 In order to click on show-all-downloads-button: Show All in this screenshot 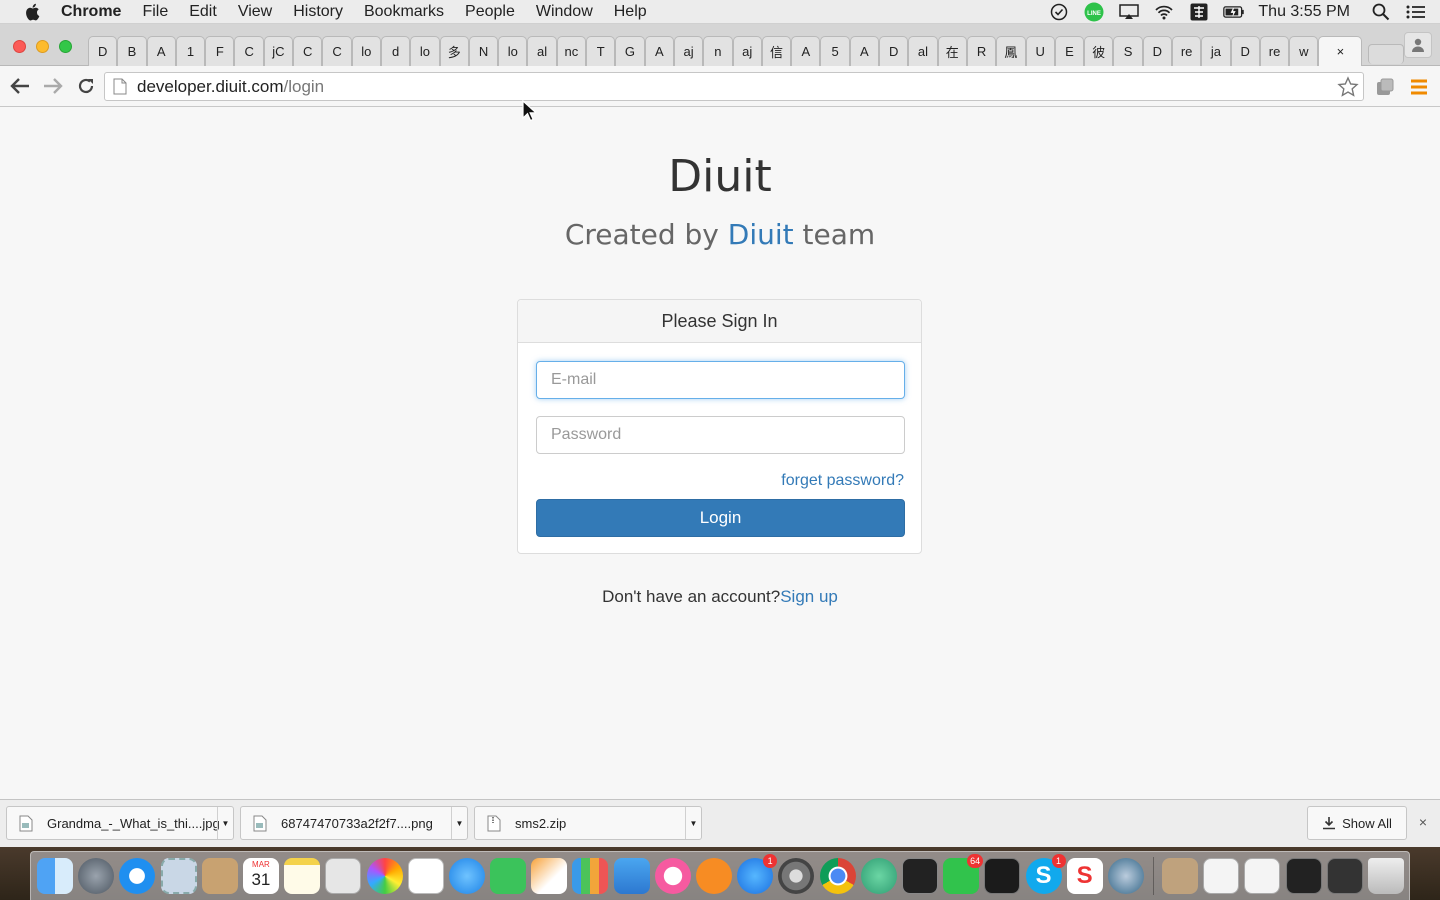, I will do `click(1357, 823)`.